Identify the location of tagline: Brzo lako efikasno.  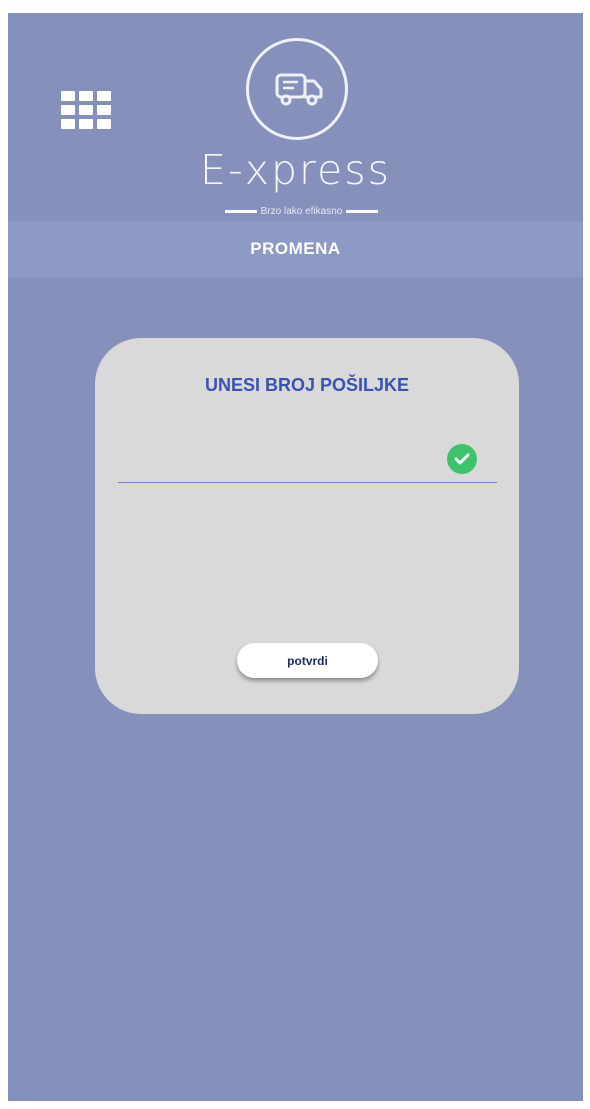
(301, 211).